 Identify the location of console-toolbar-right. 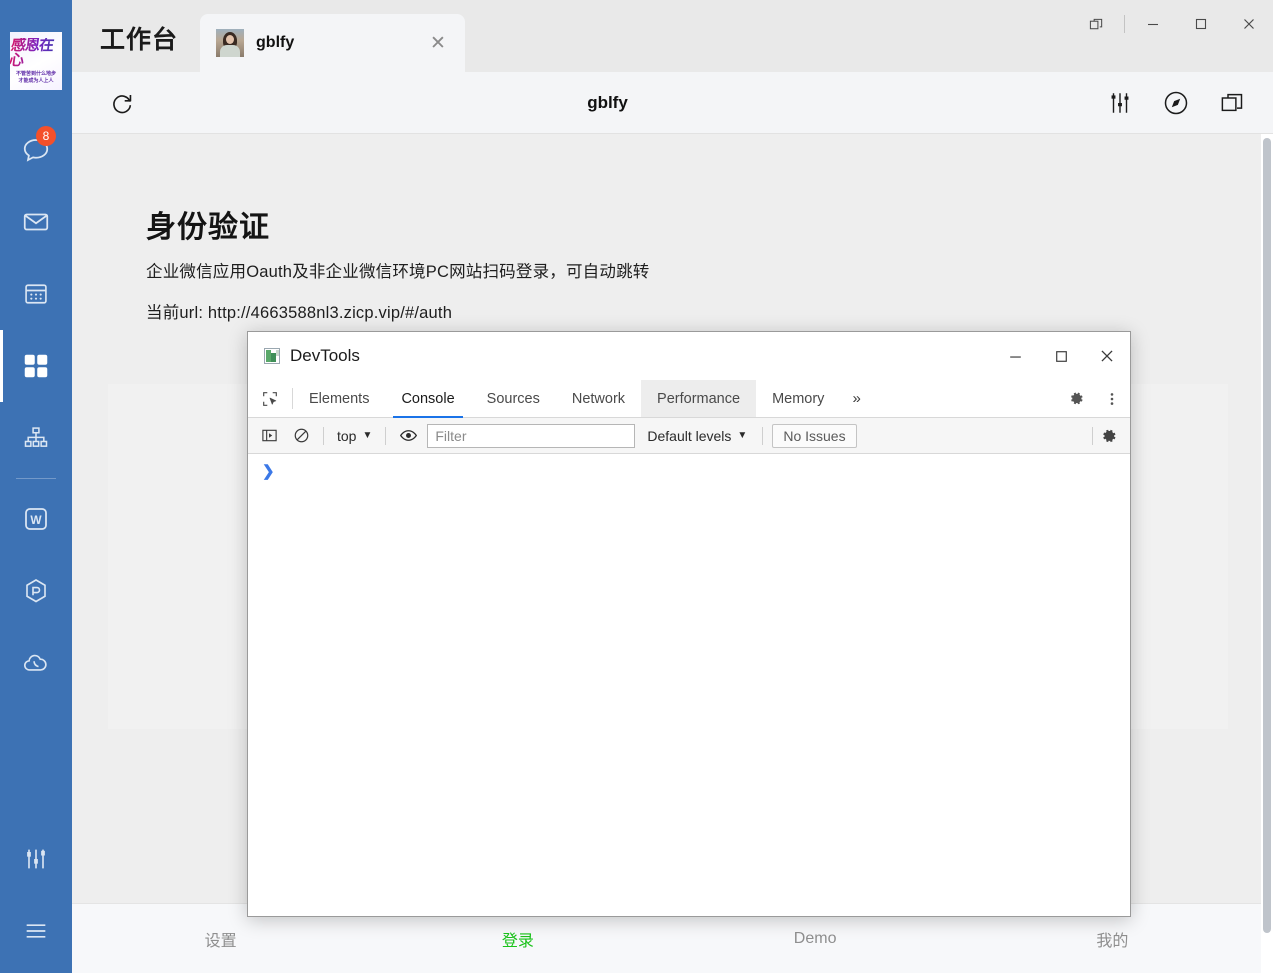
(1105, 436).